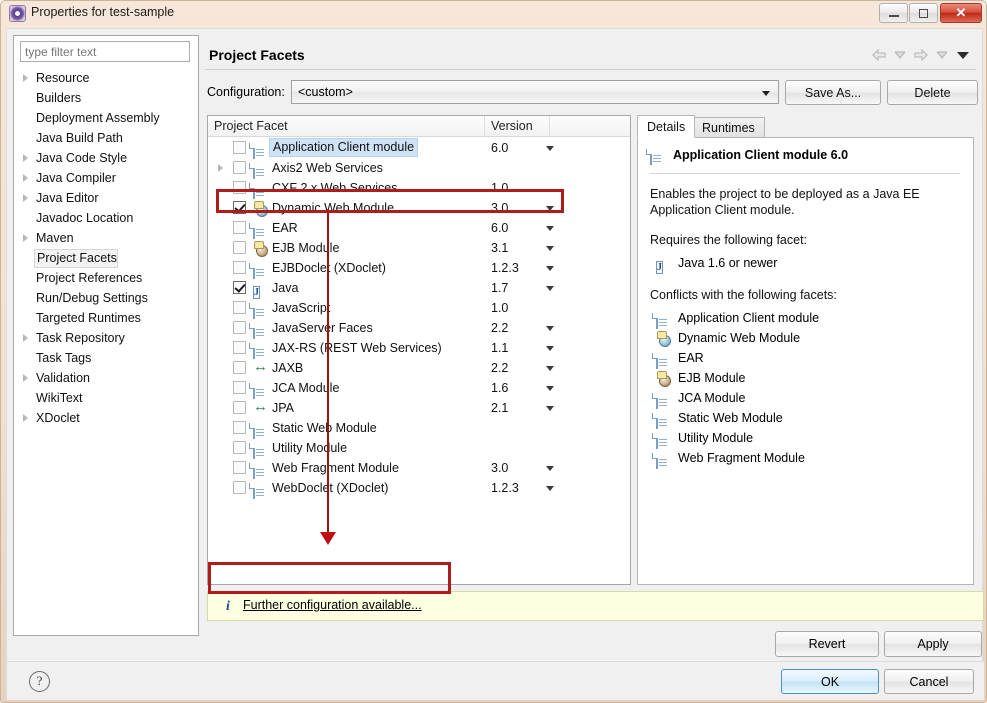 The image size is (987, 703). What do you see at coordinates (933, 644) in the screenshot?
I see `apply-button: Apply` at bounding box center [933, 644].